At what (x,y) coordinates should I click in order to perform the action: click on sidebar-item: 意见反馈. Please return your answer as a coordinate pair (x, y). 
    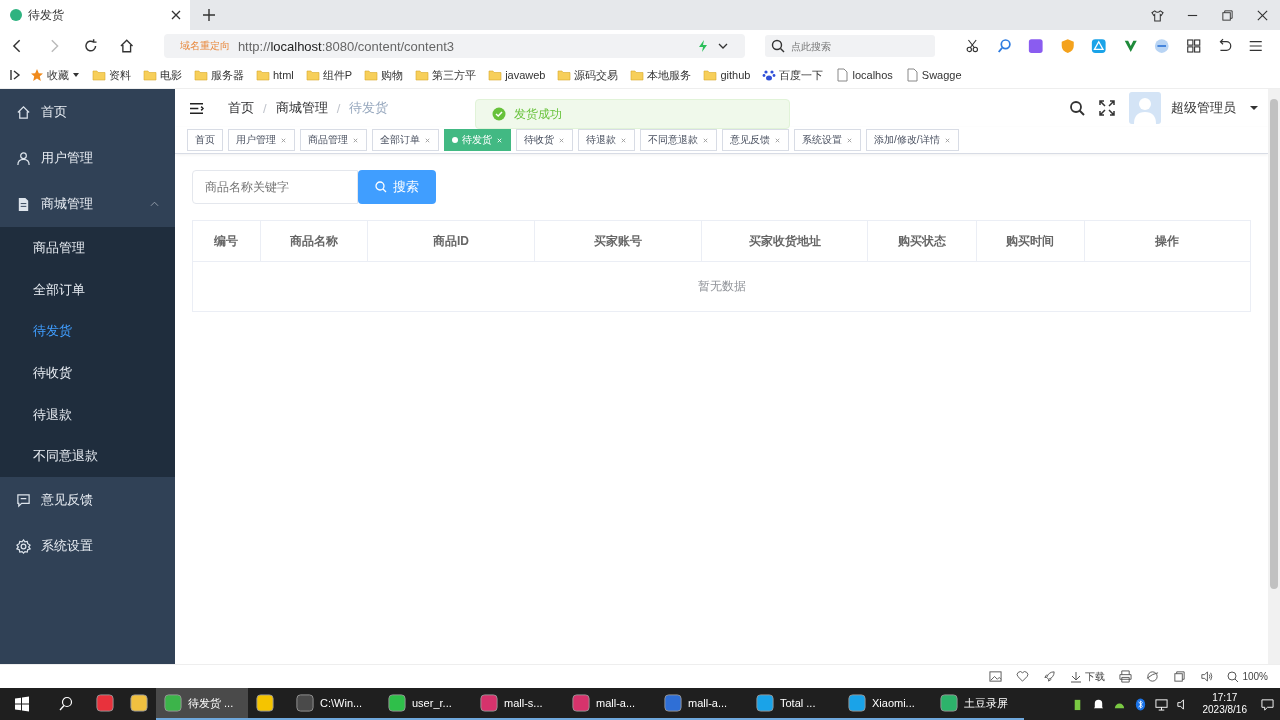
    Looking at the image, I should click on (87, 500).